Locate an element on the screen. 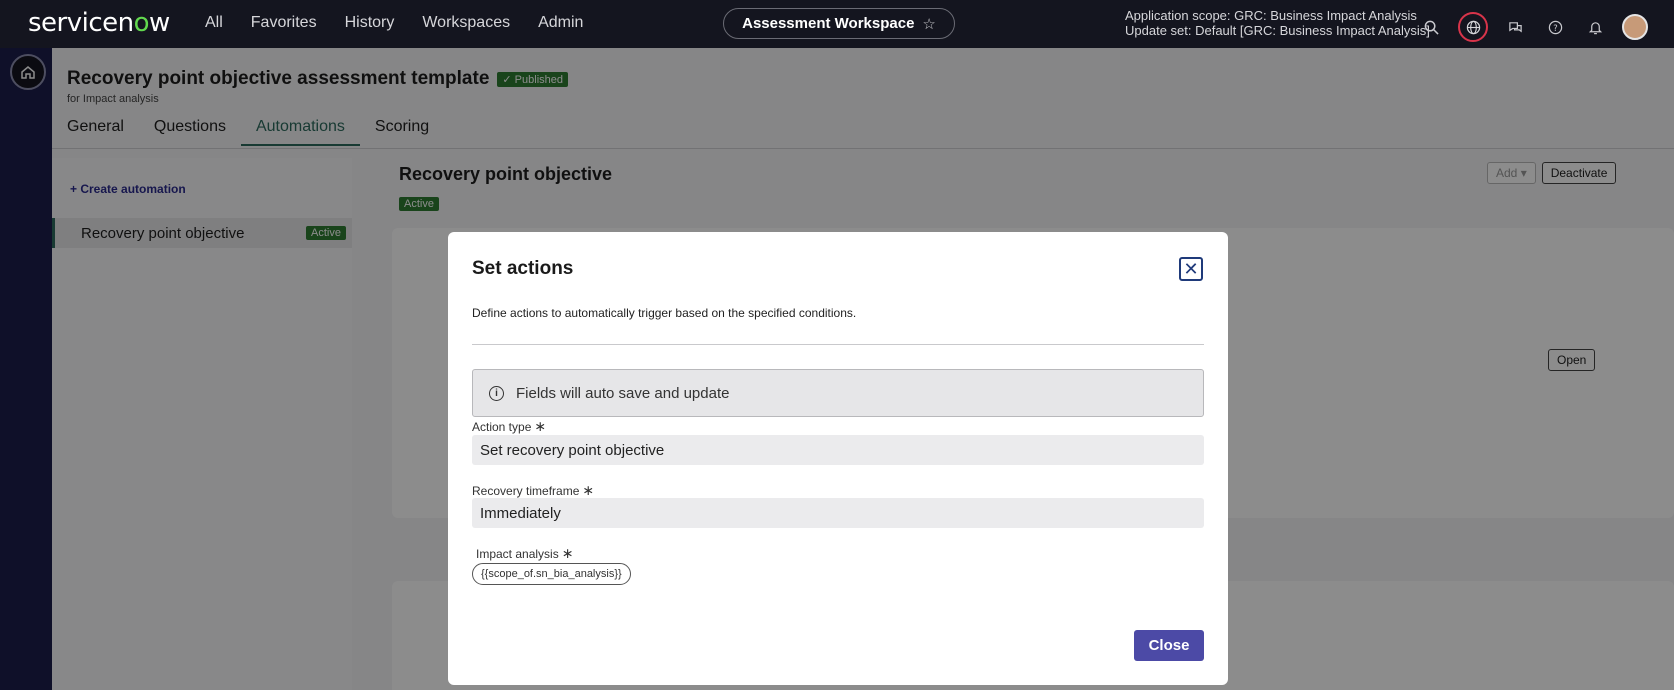 The width and height of the screenshot is (1674, 690). star-icon: ☆ is located at coordinates (928, 24).